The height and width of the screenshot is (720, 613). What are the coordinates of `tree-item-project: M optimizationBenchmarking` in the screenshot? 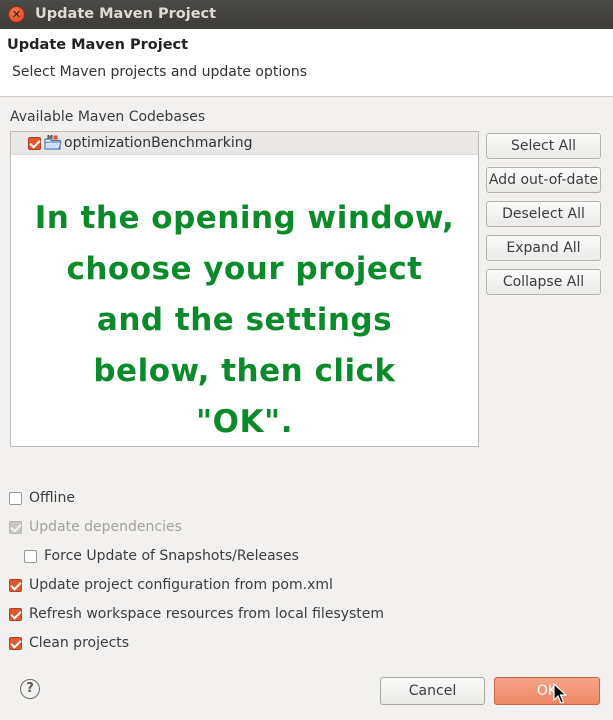 It's located at (244, 143).